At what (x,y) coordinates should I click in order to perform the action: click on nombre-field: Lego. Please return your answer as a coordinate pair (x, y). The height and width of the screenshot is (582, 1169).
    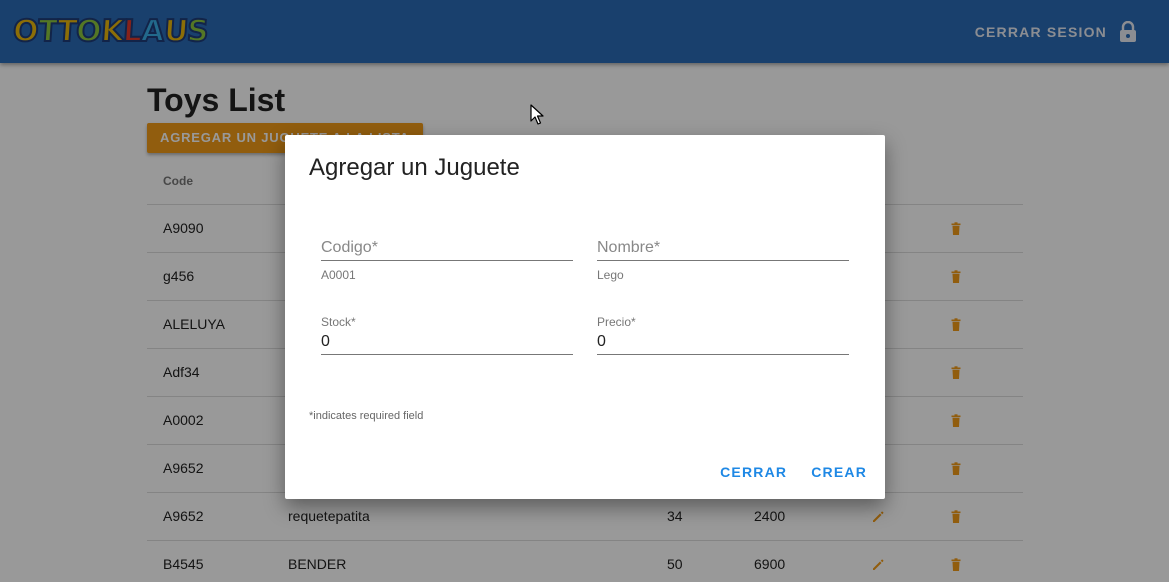
    Looking at the image, I should click on (723, 258).